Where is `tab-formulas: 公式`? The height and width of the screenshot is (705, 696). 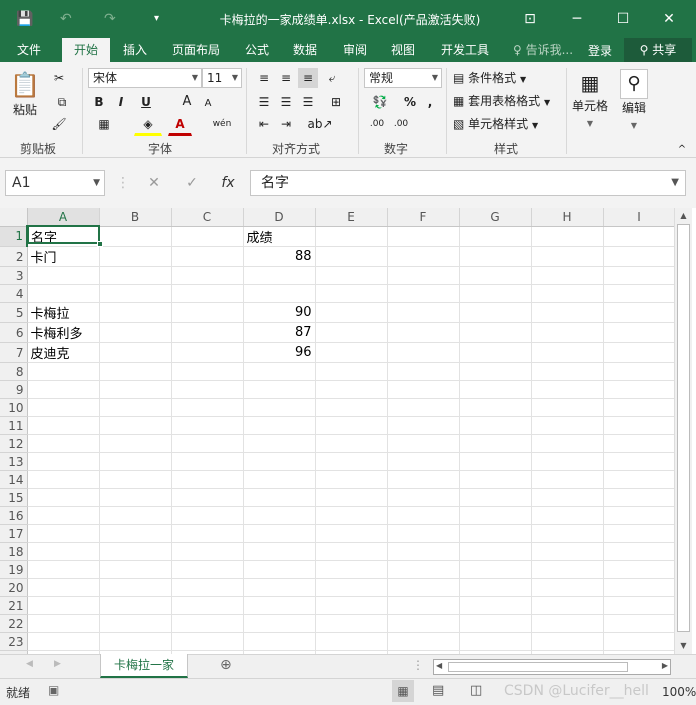 tab-formulas: 公式 is located at coordinates (257, 50).